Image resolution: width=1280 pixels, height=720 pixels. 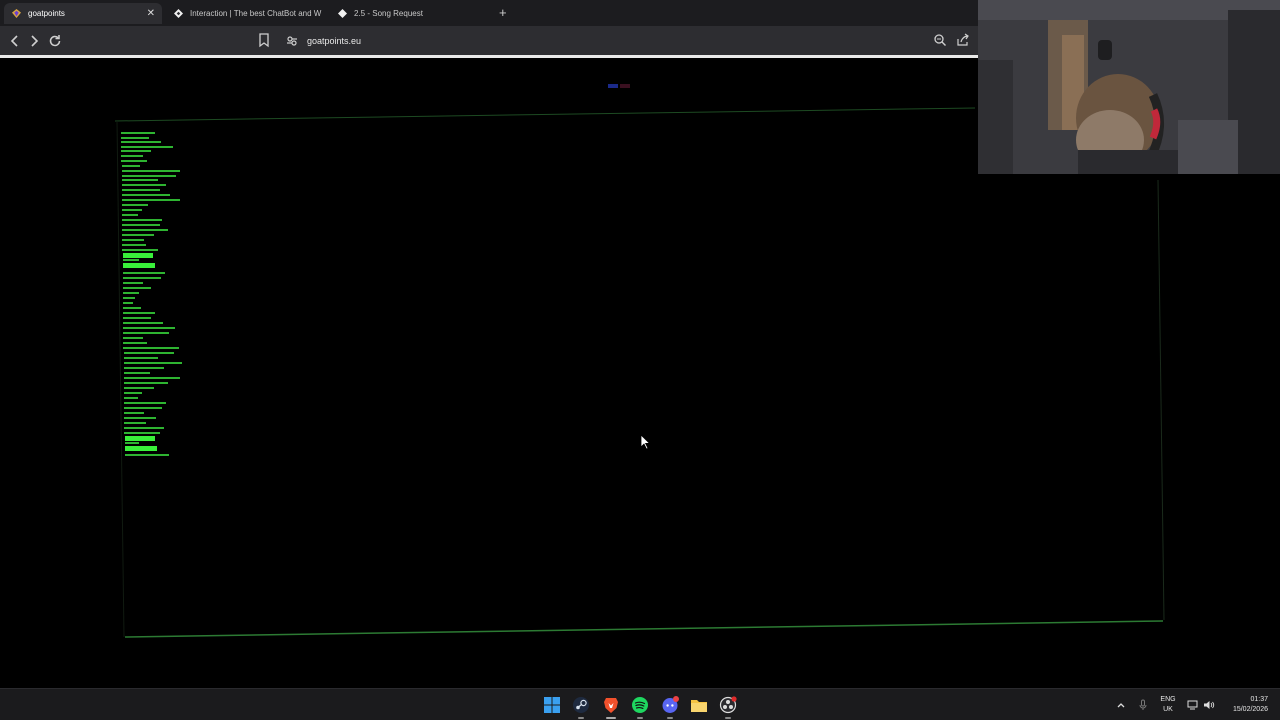 I want to click on file-explorer-icon, so click(x=699, y=705).